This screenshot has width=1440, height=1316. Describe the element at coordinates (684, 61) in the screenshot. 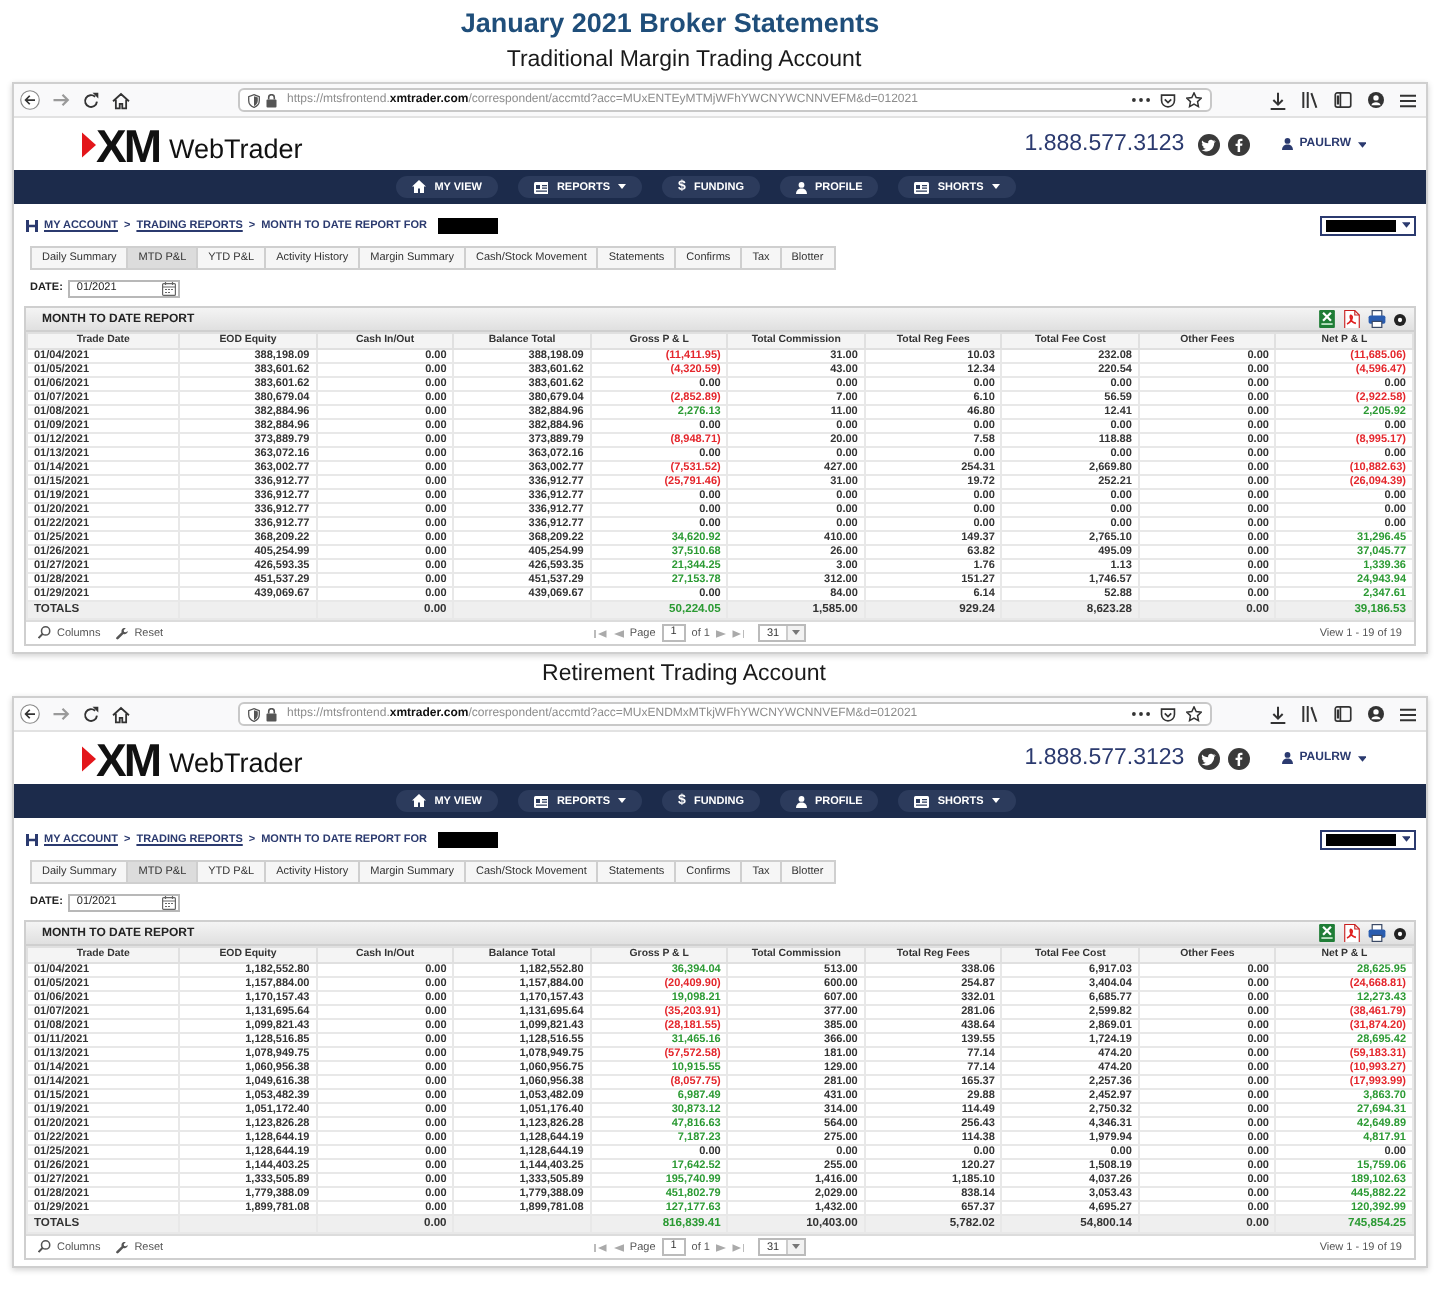

I see `account-title: Traditional Margin Trading Account` at that location.